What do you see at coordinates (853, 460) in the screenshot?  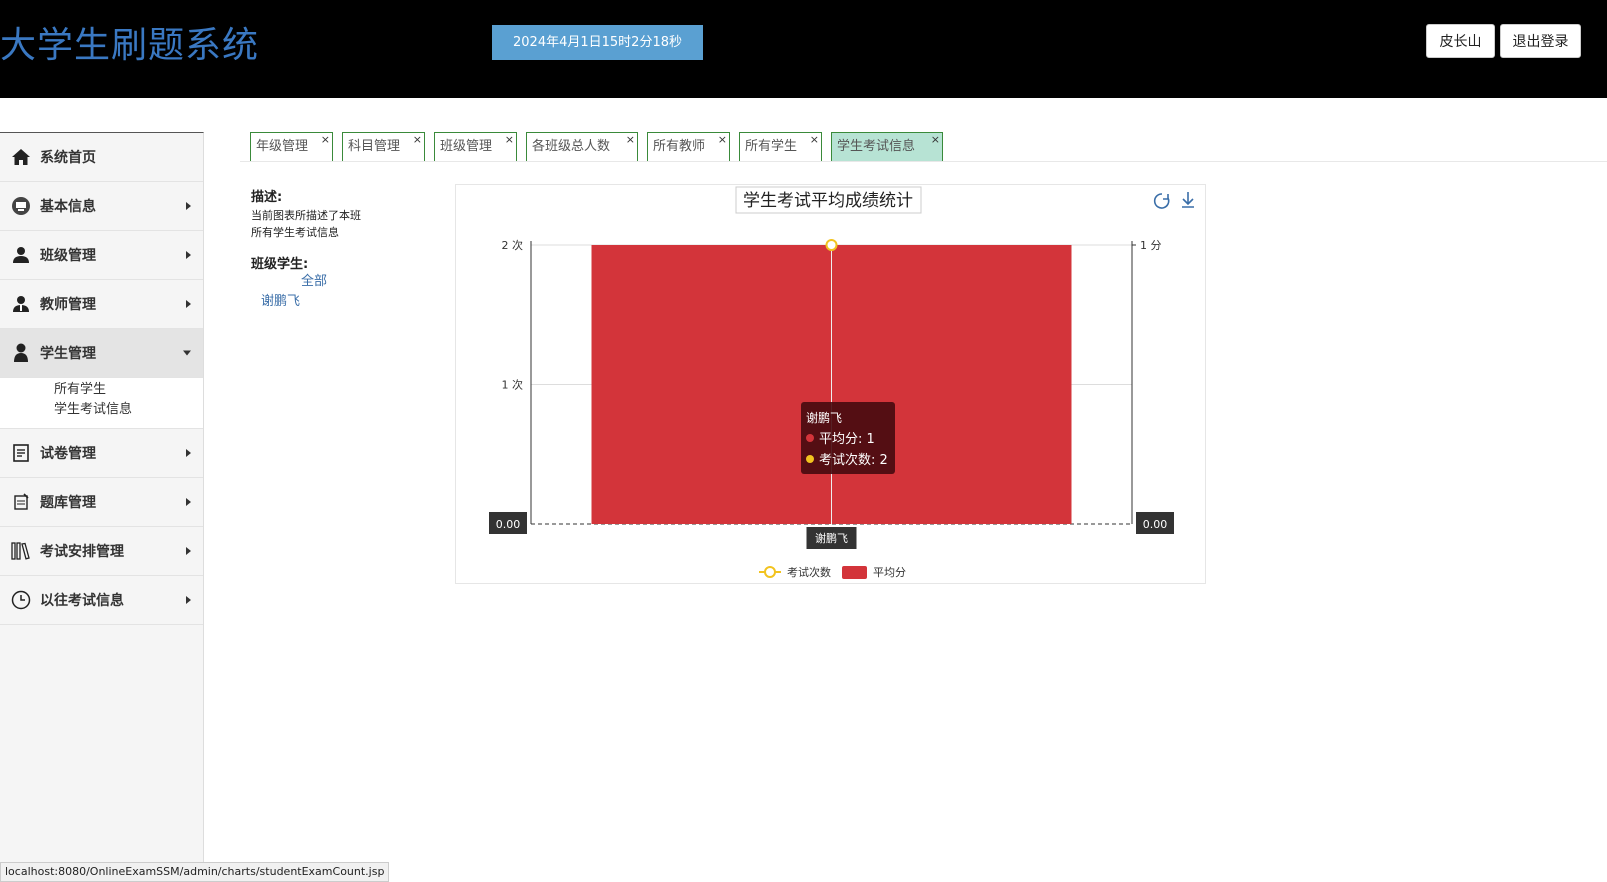 I see `tooltip-line-count: 考试次数: 2` at bounding box center [853, 460].